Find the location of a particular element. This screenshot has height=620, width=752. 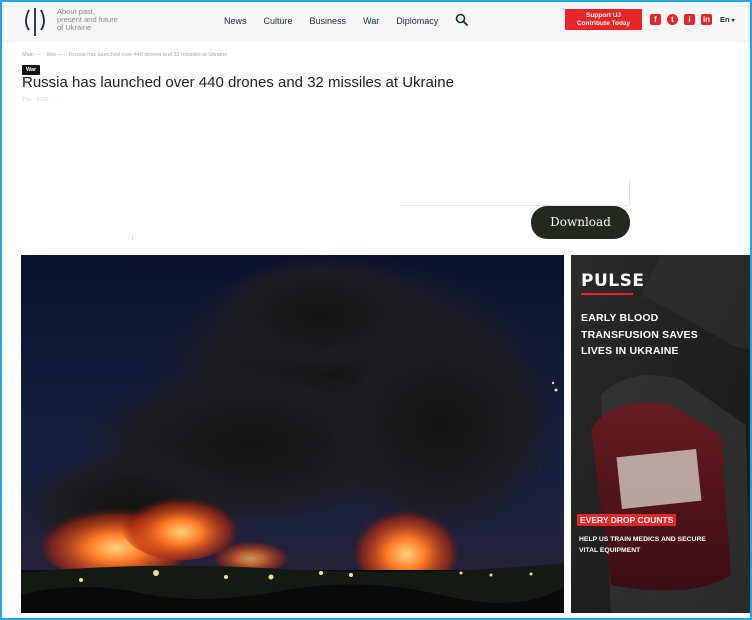

linkedin-icon: in is located at coordinates (706, 19).